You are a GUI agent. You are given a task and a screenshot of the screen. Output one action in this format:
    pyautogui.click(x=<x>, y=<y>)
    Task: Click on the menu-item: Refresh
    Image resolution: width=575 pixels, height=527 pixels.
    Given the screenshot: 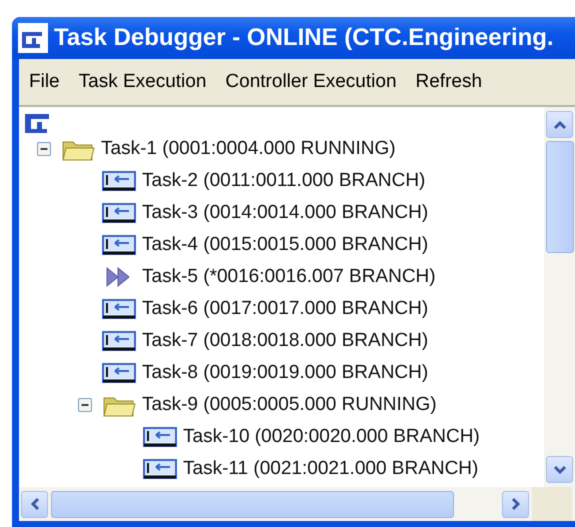 What is the action you would take?
    pyautogui.click(x=453, y=82)
    